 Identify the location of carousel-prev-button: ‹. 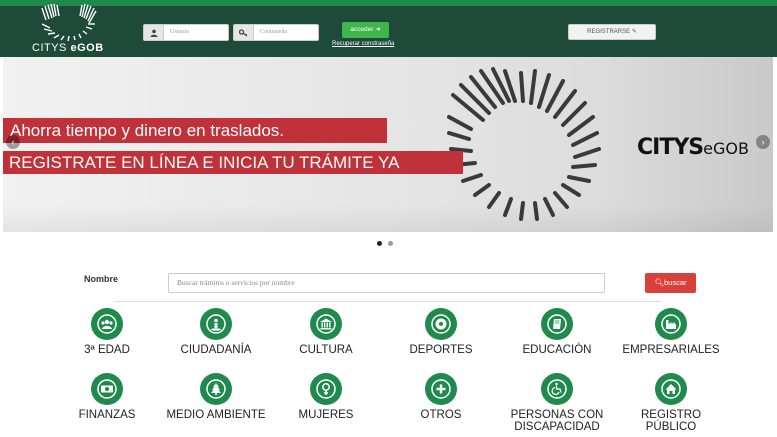
(13, 142).